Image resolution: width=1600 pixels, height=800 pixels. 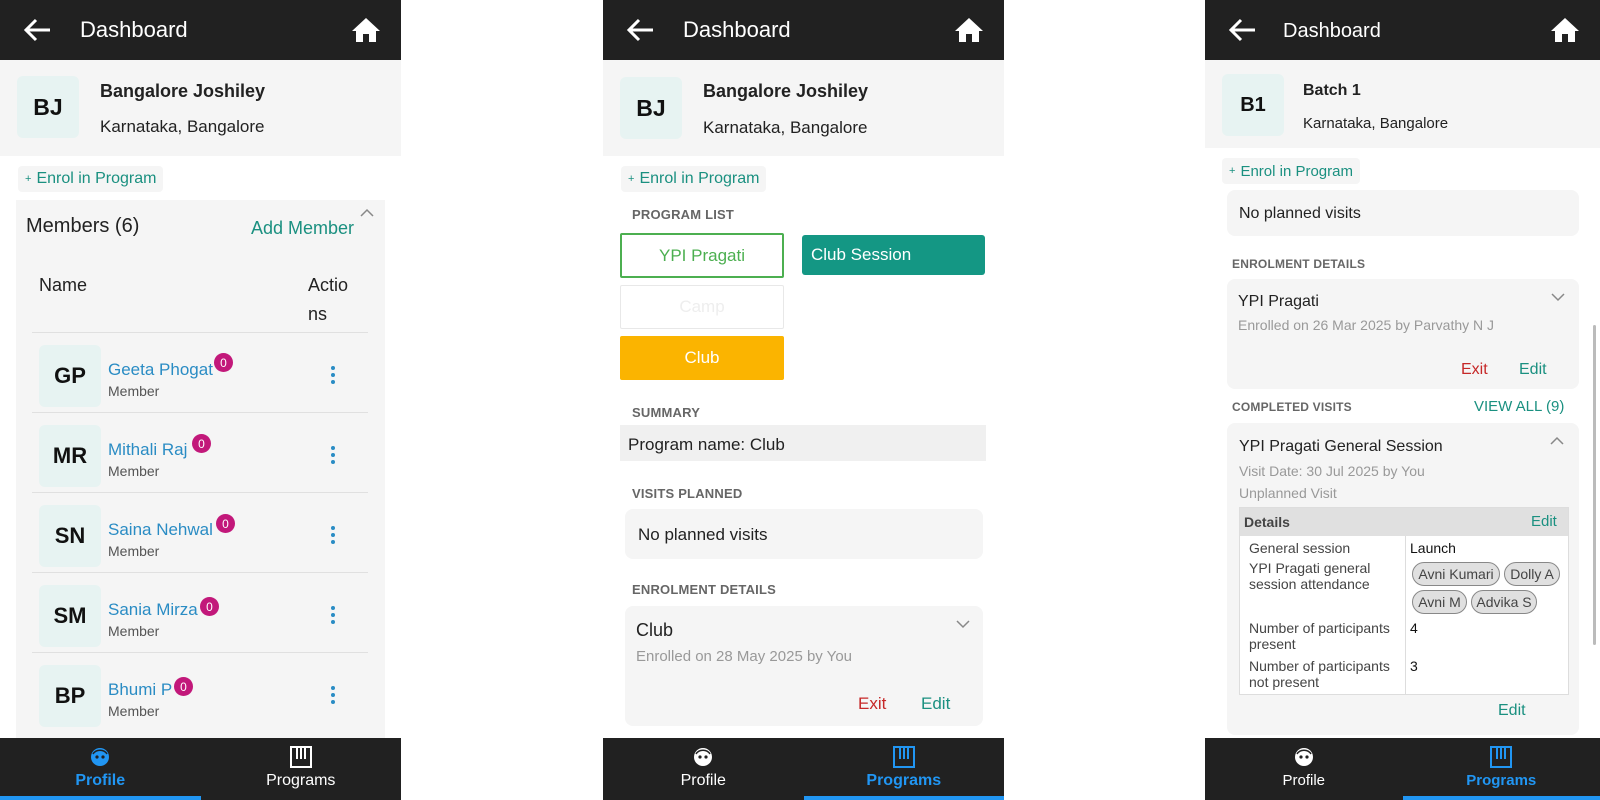 I want to click on column-divider, so click(x=1405, y=615).